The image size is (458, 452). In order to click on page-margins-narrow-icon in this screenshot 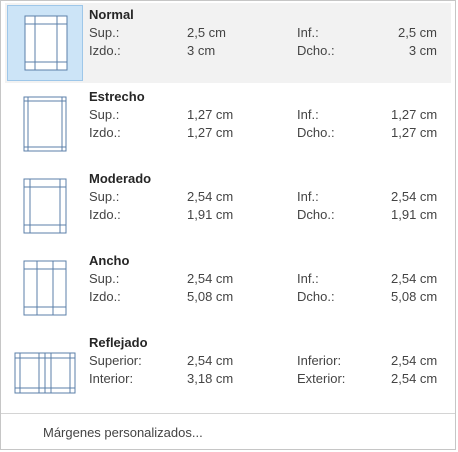, I will do `click(45, 125)`.